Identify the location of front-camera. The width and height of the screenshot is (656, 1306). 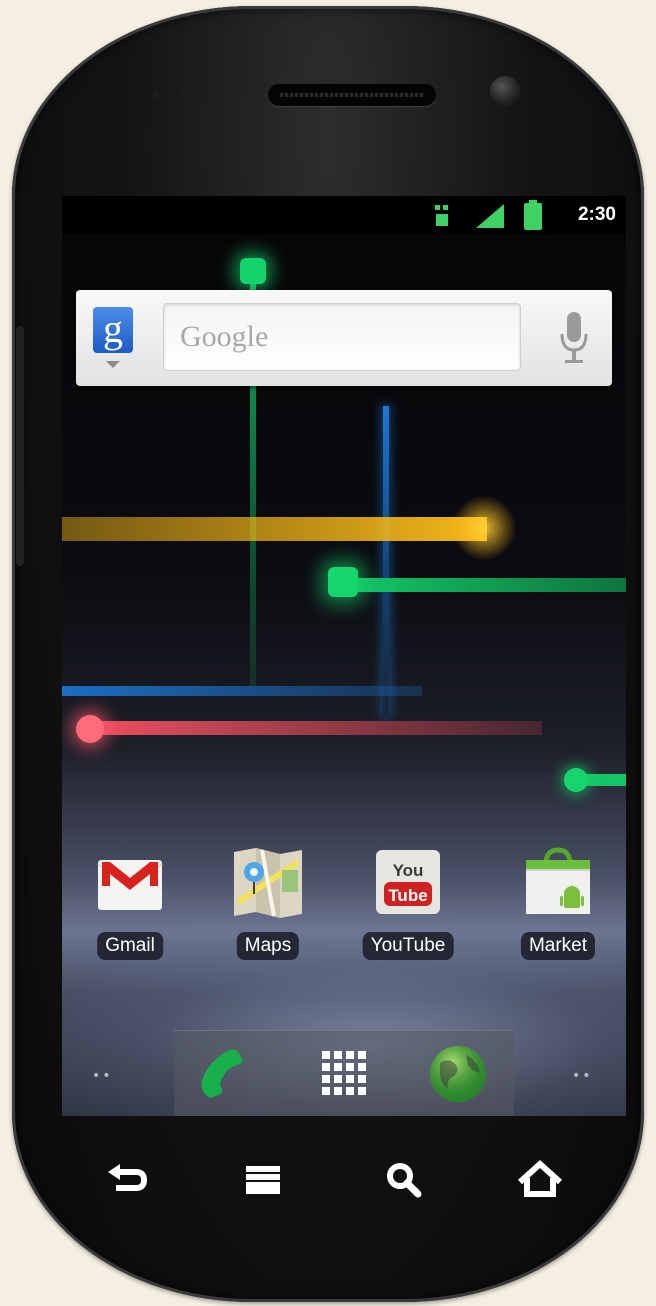
(505, 91).